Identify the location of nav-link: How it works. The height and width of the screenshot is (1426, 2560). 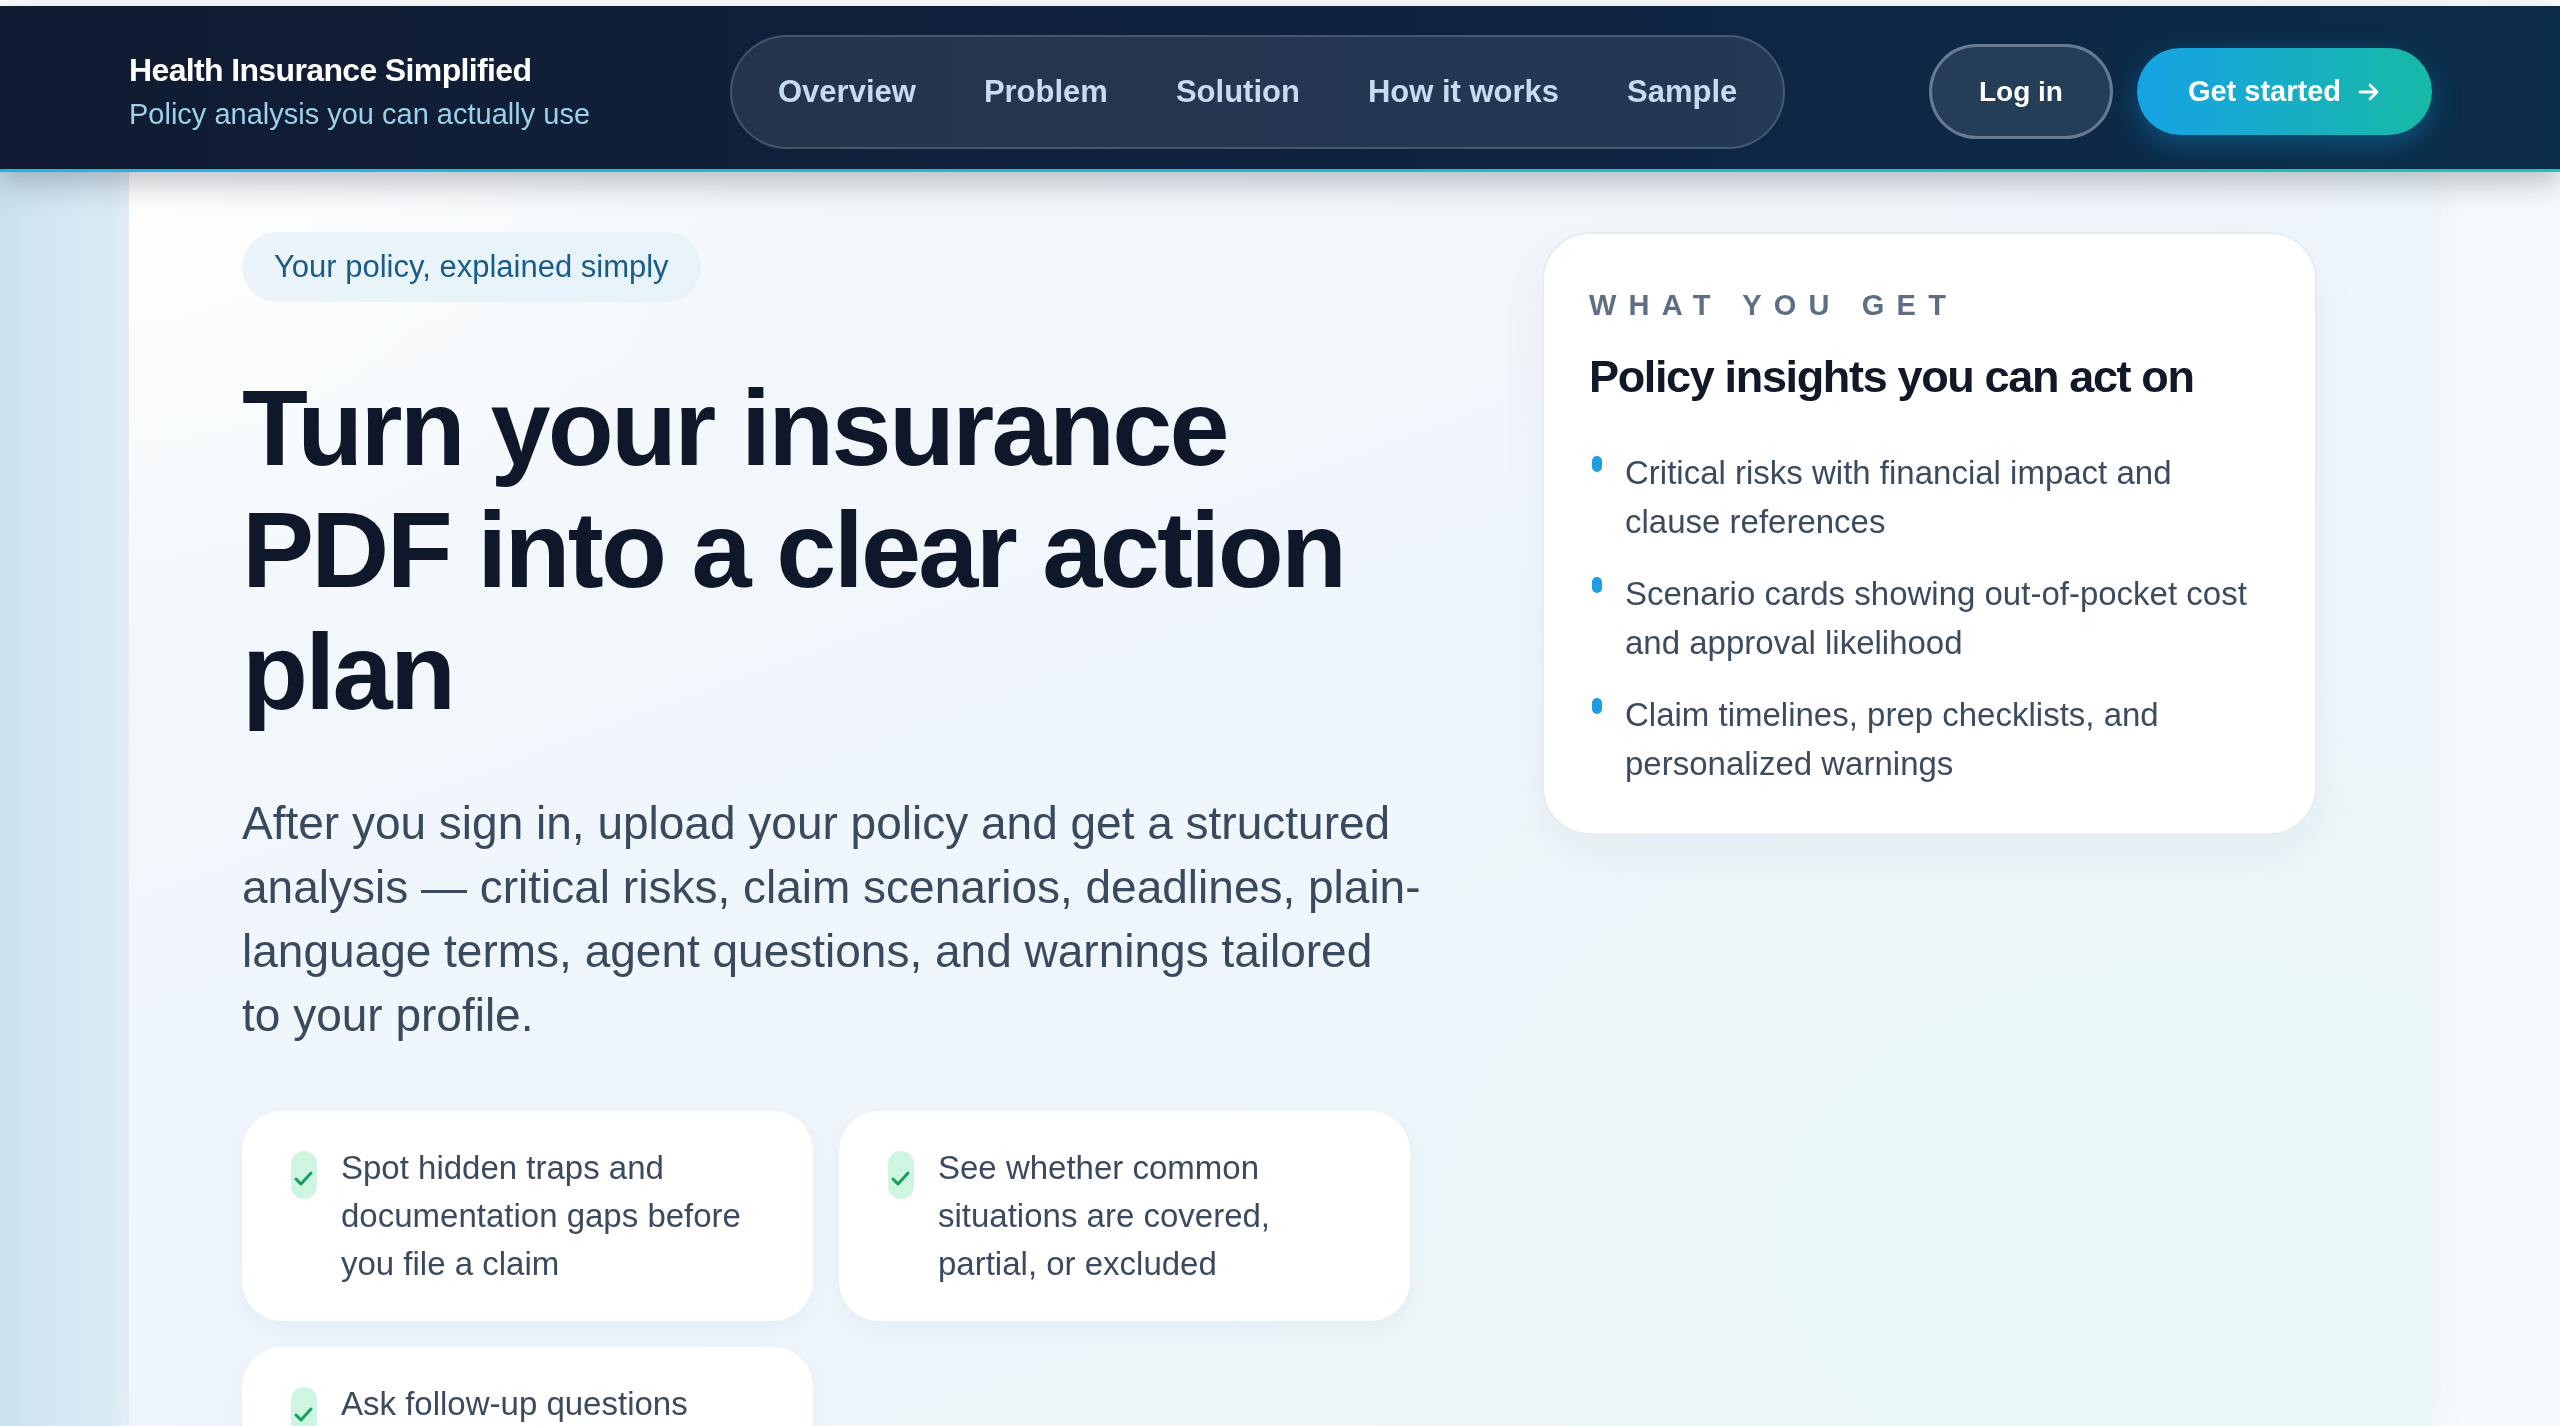
(1463, 91).